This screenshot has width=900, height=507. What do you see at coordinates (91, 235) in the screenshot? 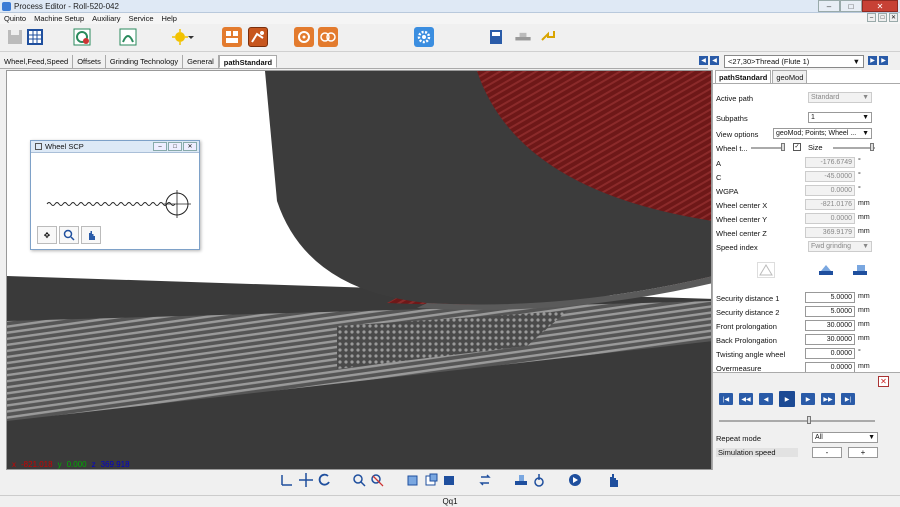
I see `hand-icon` at bounding box center [91, 235].